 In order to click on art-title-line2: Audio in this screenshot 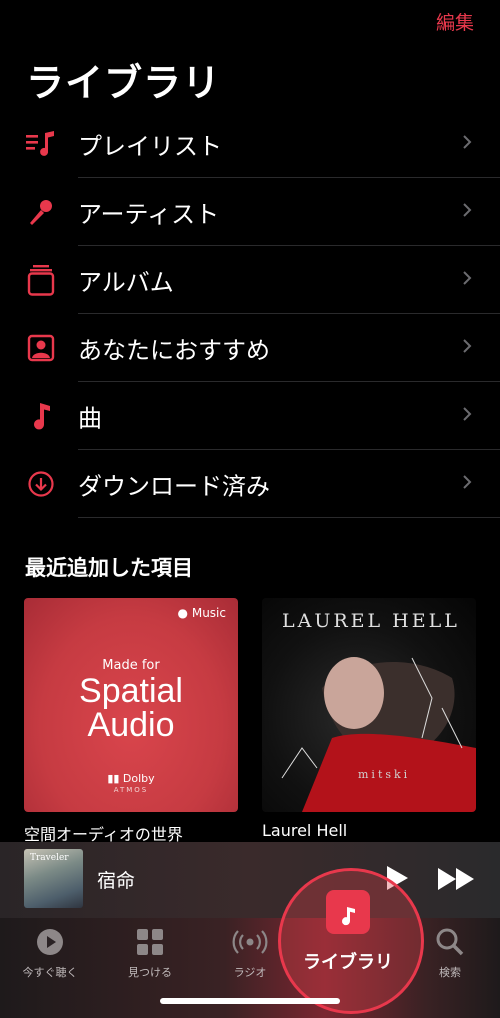, I will do `click(131, 725)`.